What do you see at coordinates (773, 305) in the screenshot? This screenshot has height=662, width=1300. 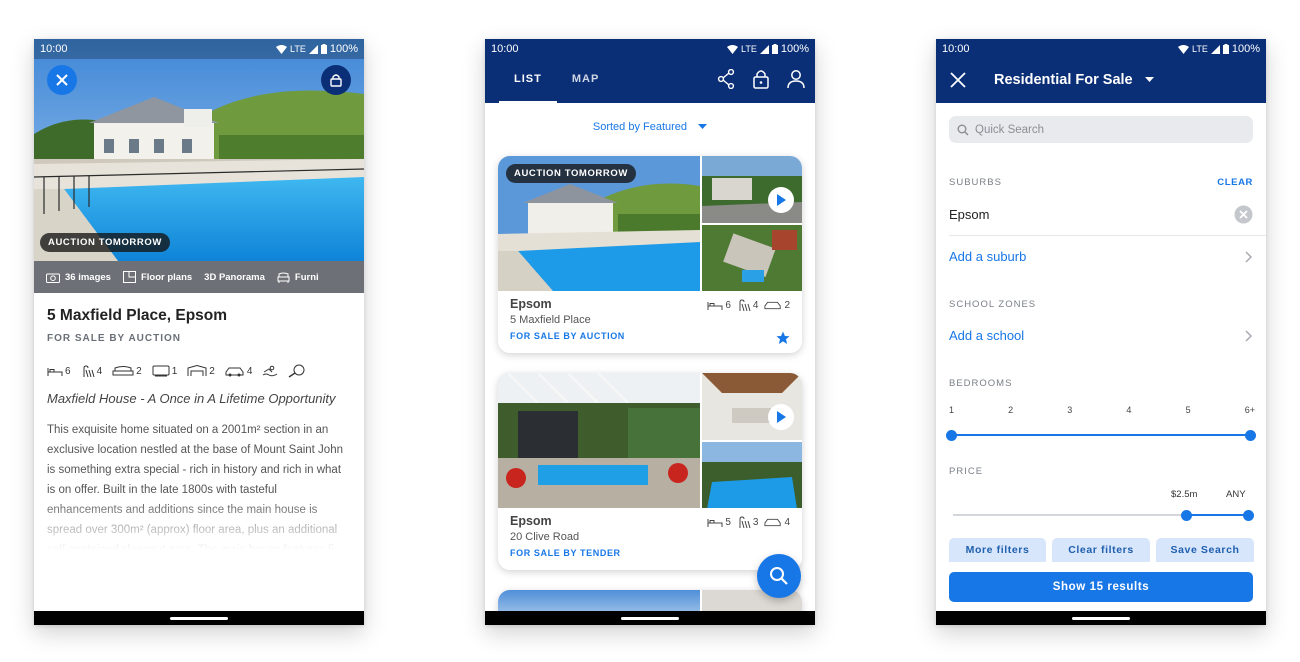 I see `car-icon` at bounding box center [773, 305].